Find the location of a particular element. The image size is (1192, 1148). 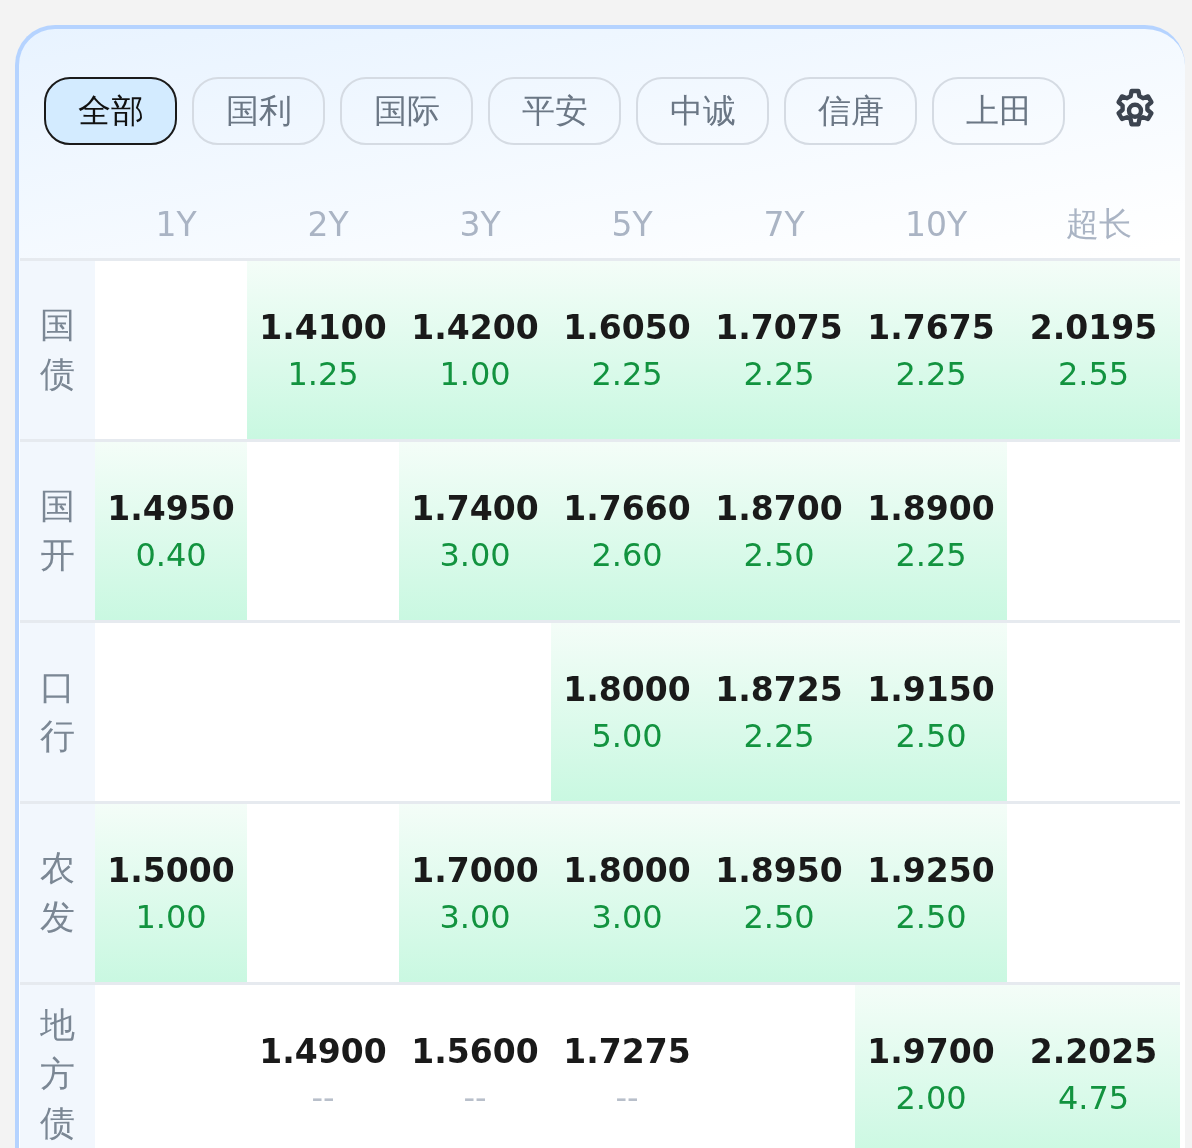

rate-value: 1.9250 is located at coordinates (931, 870).